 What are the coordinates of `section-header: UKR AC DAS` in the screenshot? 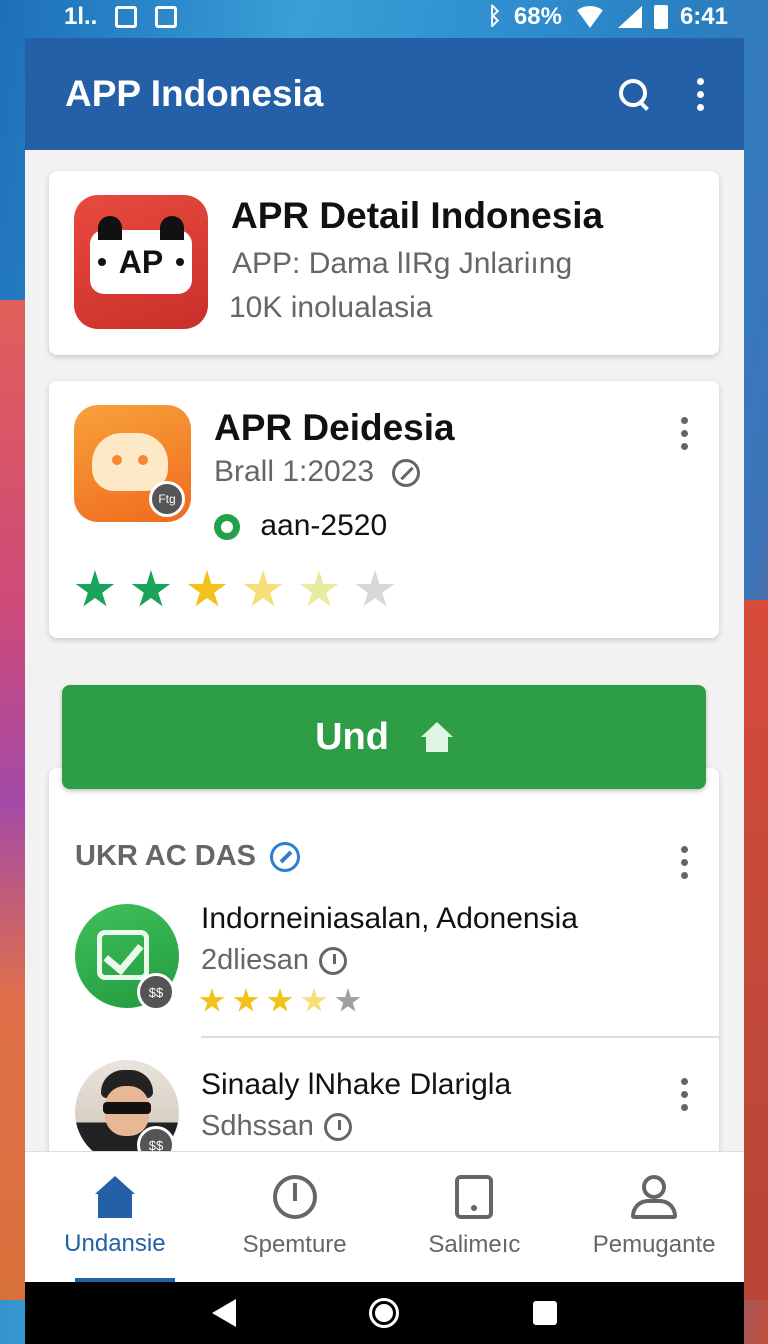 It's located at (187, 856).